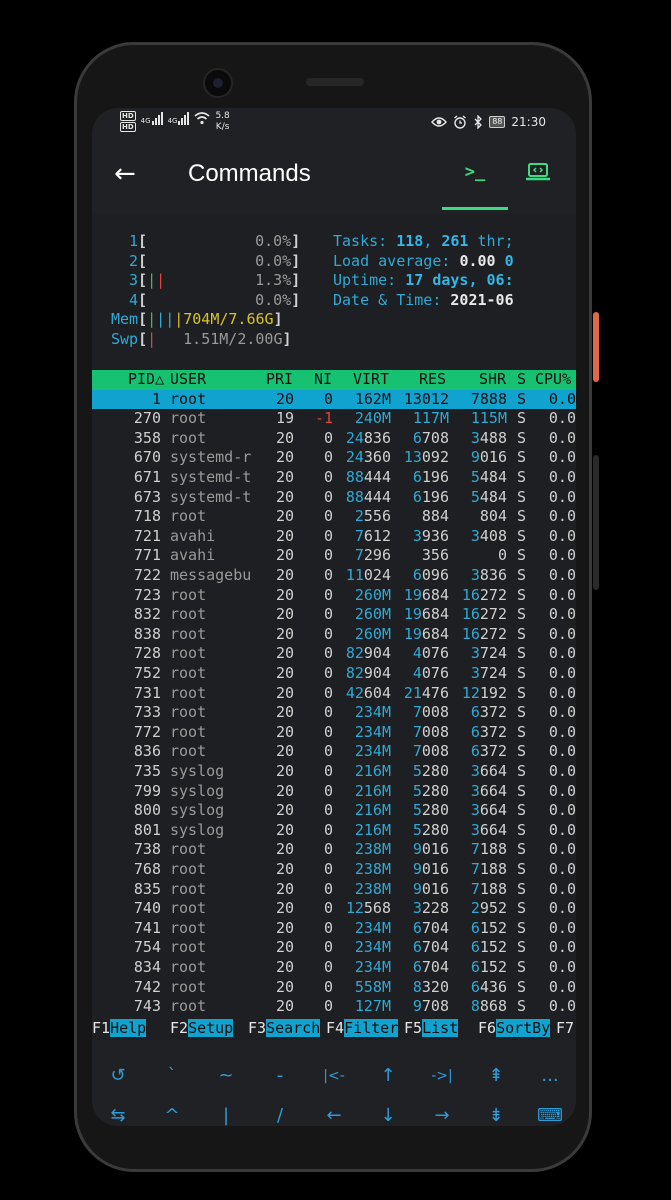 This screenshot has height=1200, width=671. What do you see at coordinates (423, 299) in the screenshot?
I see `datetime-meter: Date & Time: 2021-06` at bounding box center [423, 299].